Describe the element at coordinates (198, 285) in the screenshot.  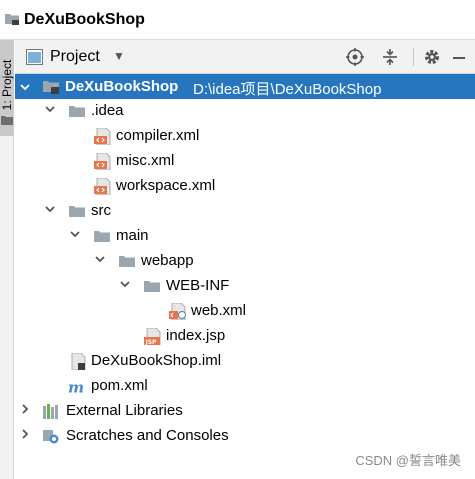
I see `tree-label: WEB-INF` at that location.